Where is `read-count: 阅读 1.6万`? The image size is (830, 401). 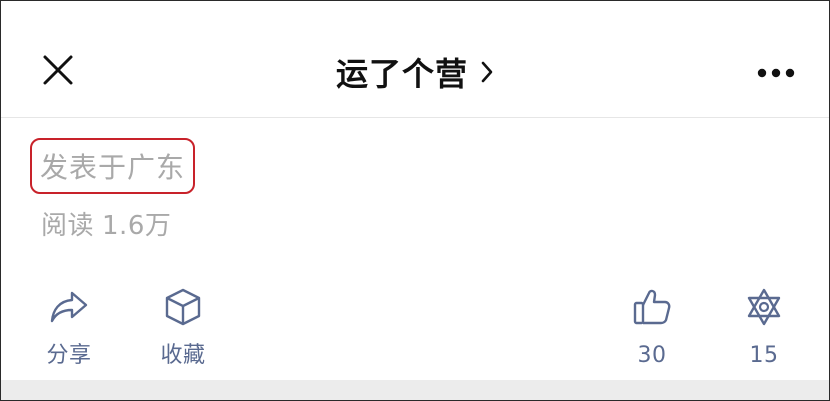
read-count: 阅读 1.6万 is located at coordinates (106, 223).